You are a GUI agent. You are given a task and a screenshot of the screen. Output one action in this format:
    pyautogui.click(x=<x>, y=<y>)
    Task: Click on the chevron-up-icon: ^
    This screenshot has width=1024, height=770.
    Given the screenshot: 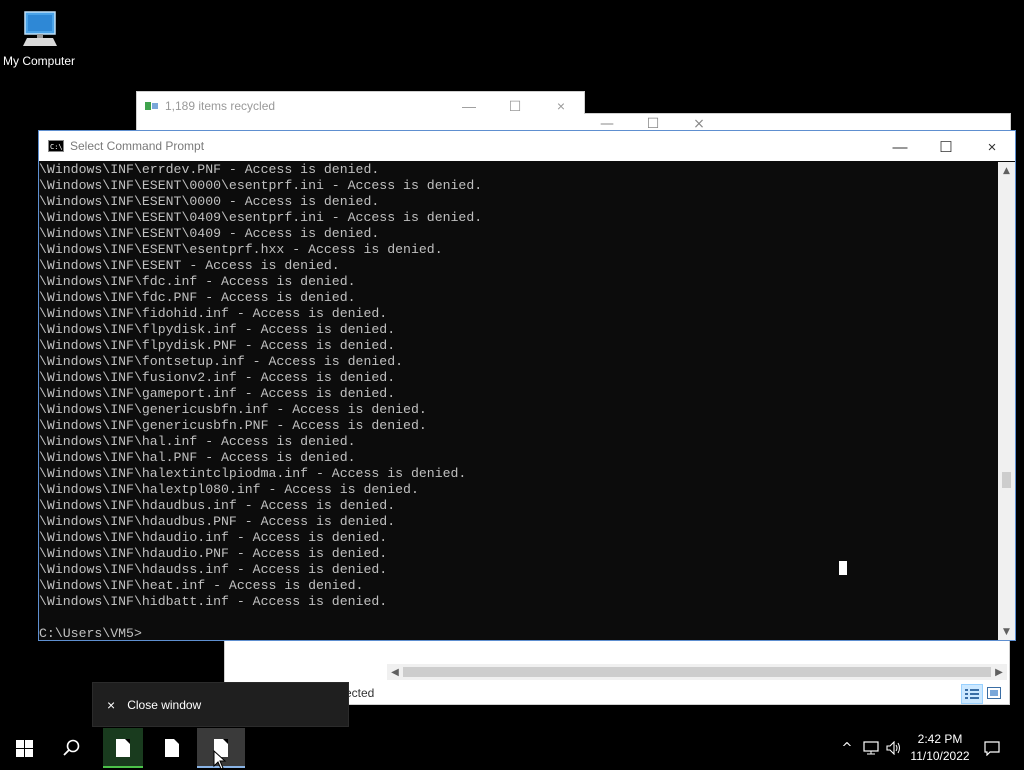 What is the action you would take?
    pyautogui.click(x=847, y=748)
    